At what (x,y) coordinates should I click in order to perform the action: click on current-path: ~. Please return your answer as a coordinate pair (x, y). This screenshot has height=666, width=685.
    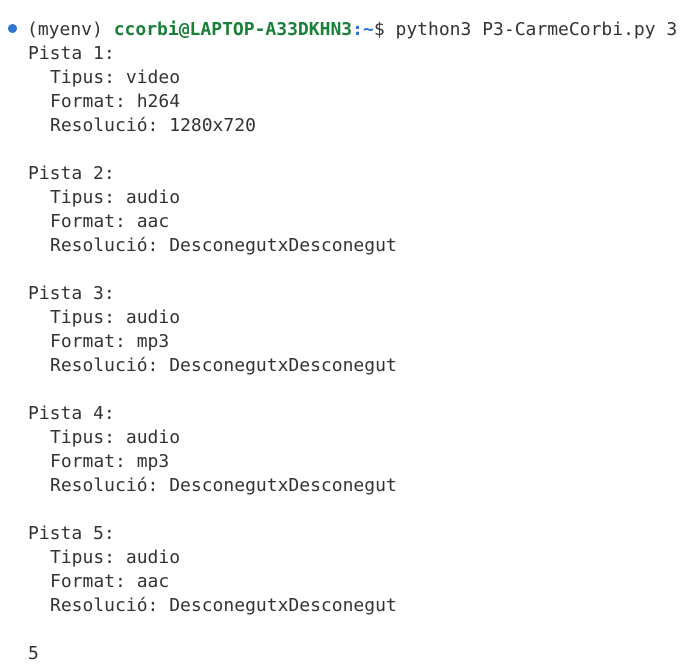
    Looking at the image, I should click on (368, 29).